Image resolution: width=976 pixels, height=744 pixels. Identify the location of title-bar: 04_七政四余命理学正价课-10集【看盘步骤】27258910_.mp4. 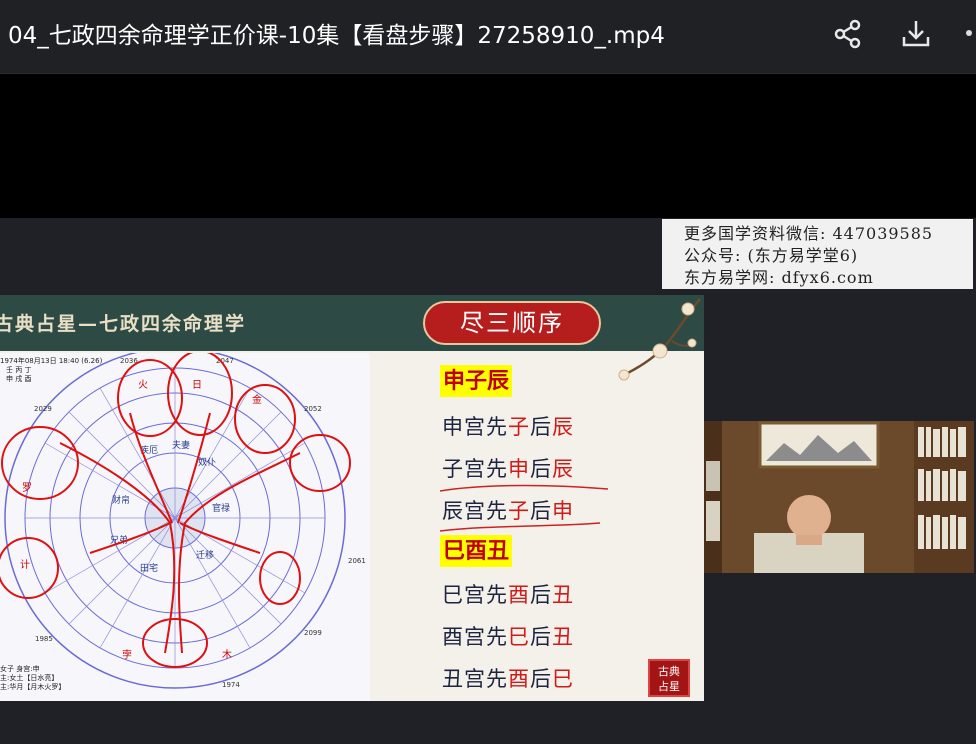
(488, 37).